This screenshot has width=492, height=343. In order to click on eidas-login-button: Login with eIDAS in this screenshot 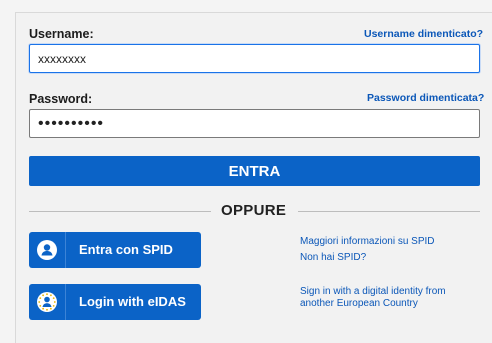, I will do `click(115, 302)`.